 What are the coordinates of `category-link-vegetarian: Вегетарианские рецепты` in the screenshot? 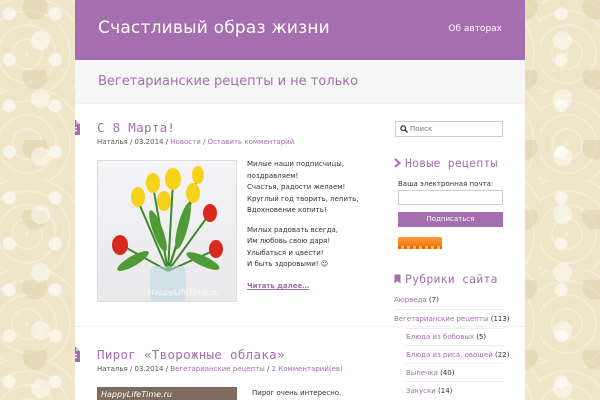 It's located at (441, 319).